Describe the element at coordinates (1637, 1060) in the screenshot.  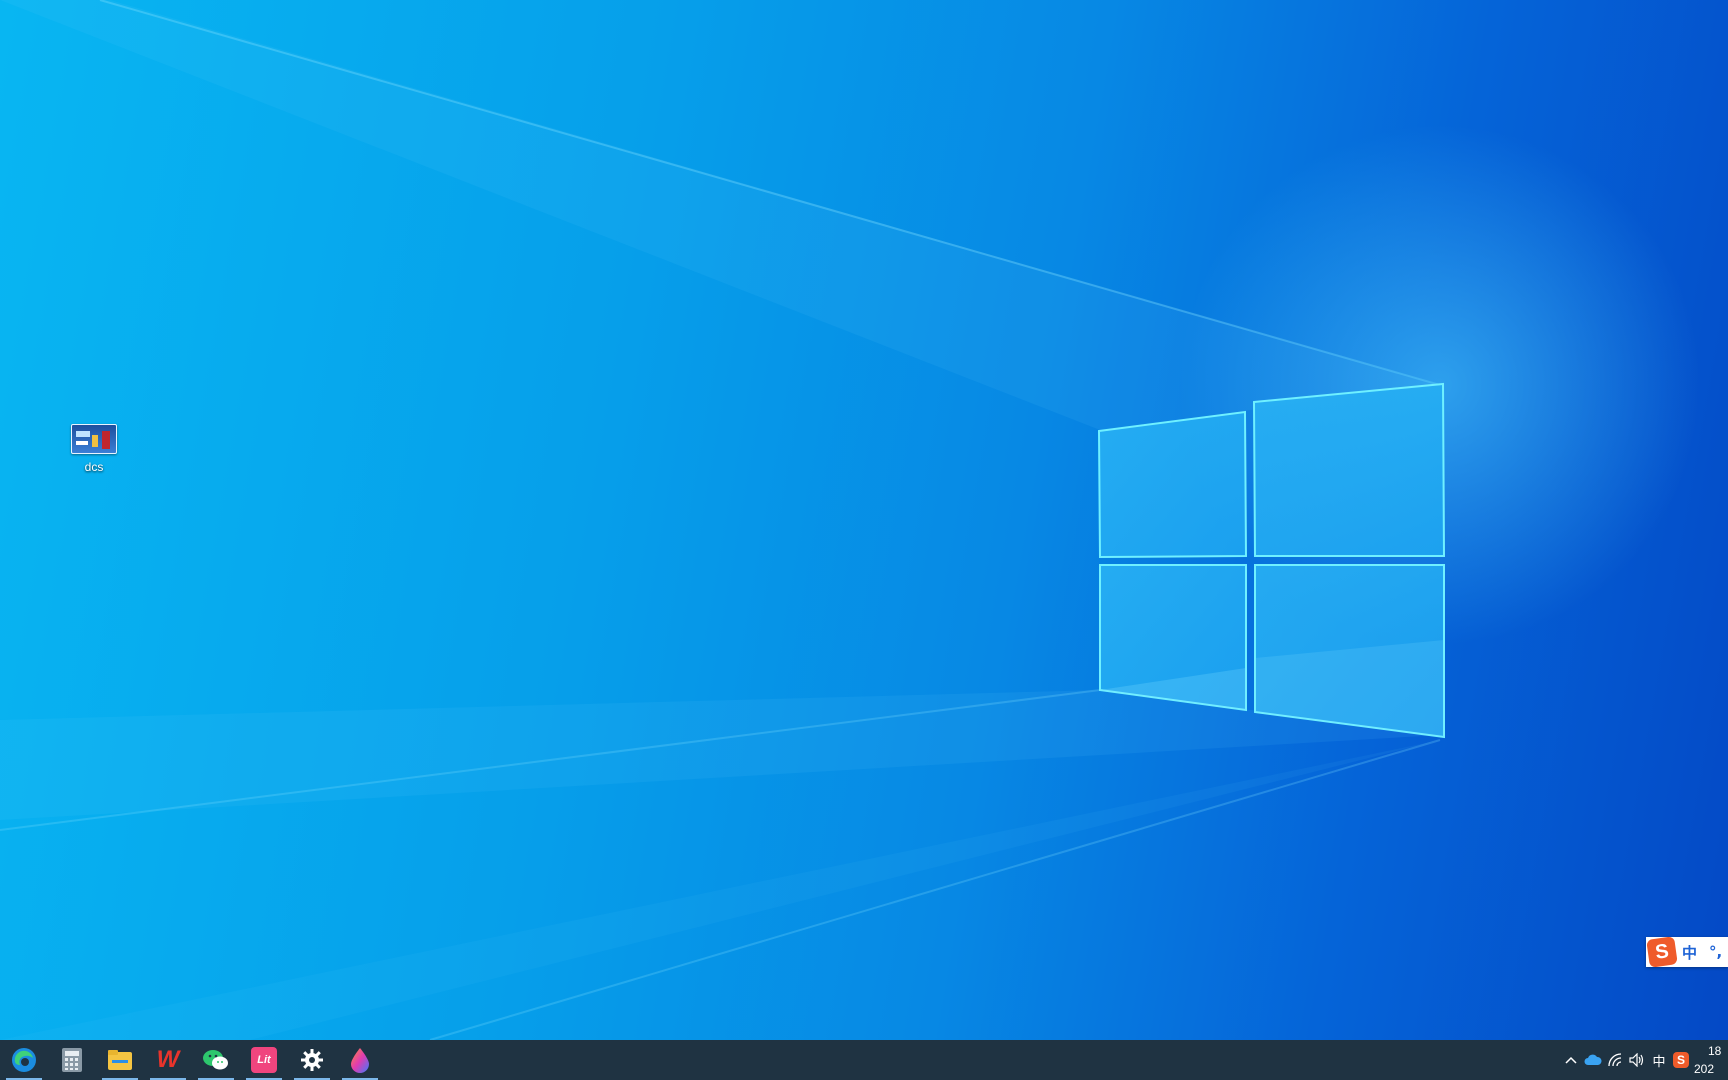
I see `volume-speaker-icon` at that location.